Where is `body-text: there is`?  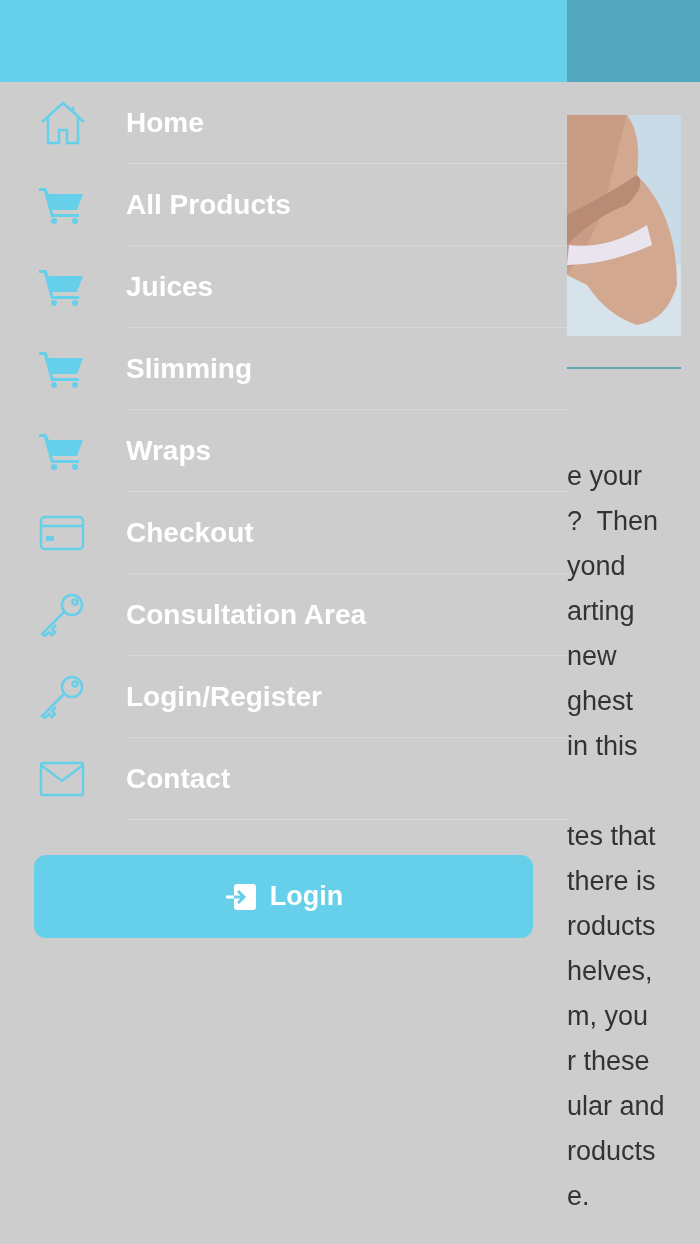
body-text: there is is located at coordinates (612, 881).